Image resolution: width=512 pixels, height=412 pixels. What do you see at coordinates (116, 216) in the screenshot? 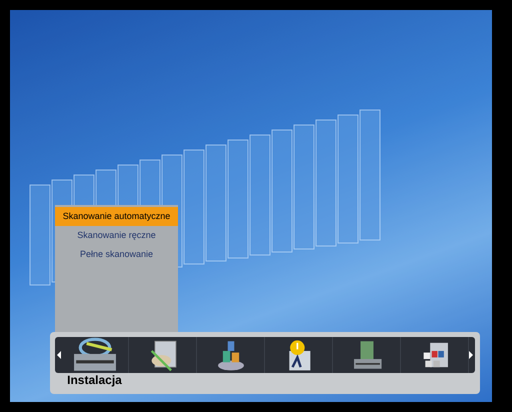
I see `scan-menu-item: Skanowanie automatyczne` at bounding box center [116, 216].